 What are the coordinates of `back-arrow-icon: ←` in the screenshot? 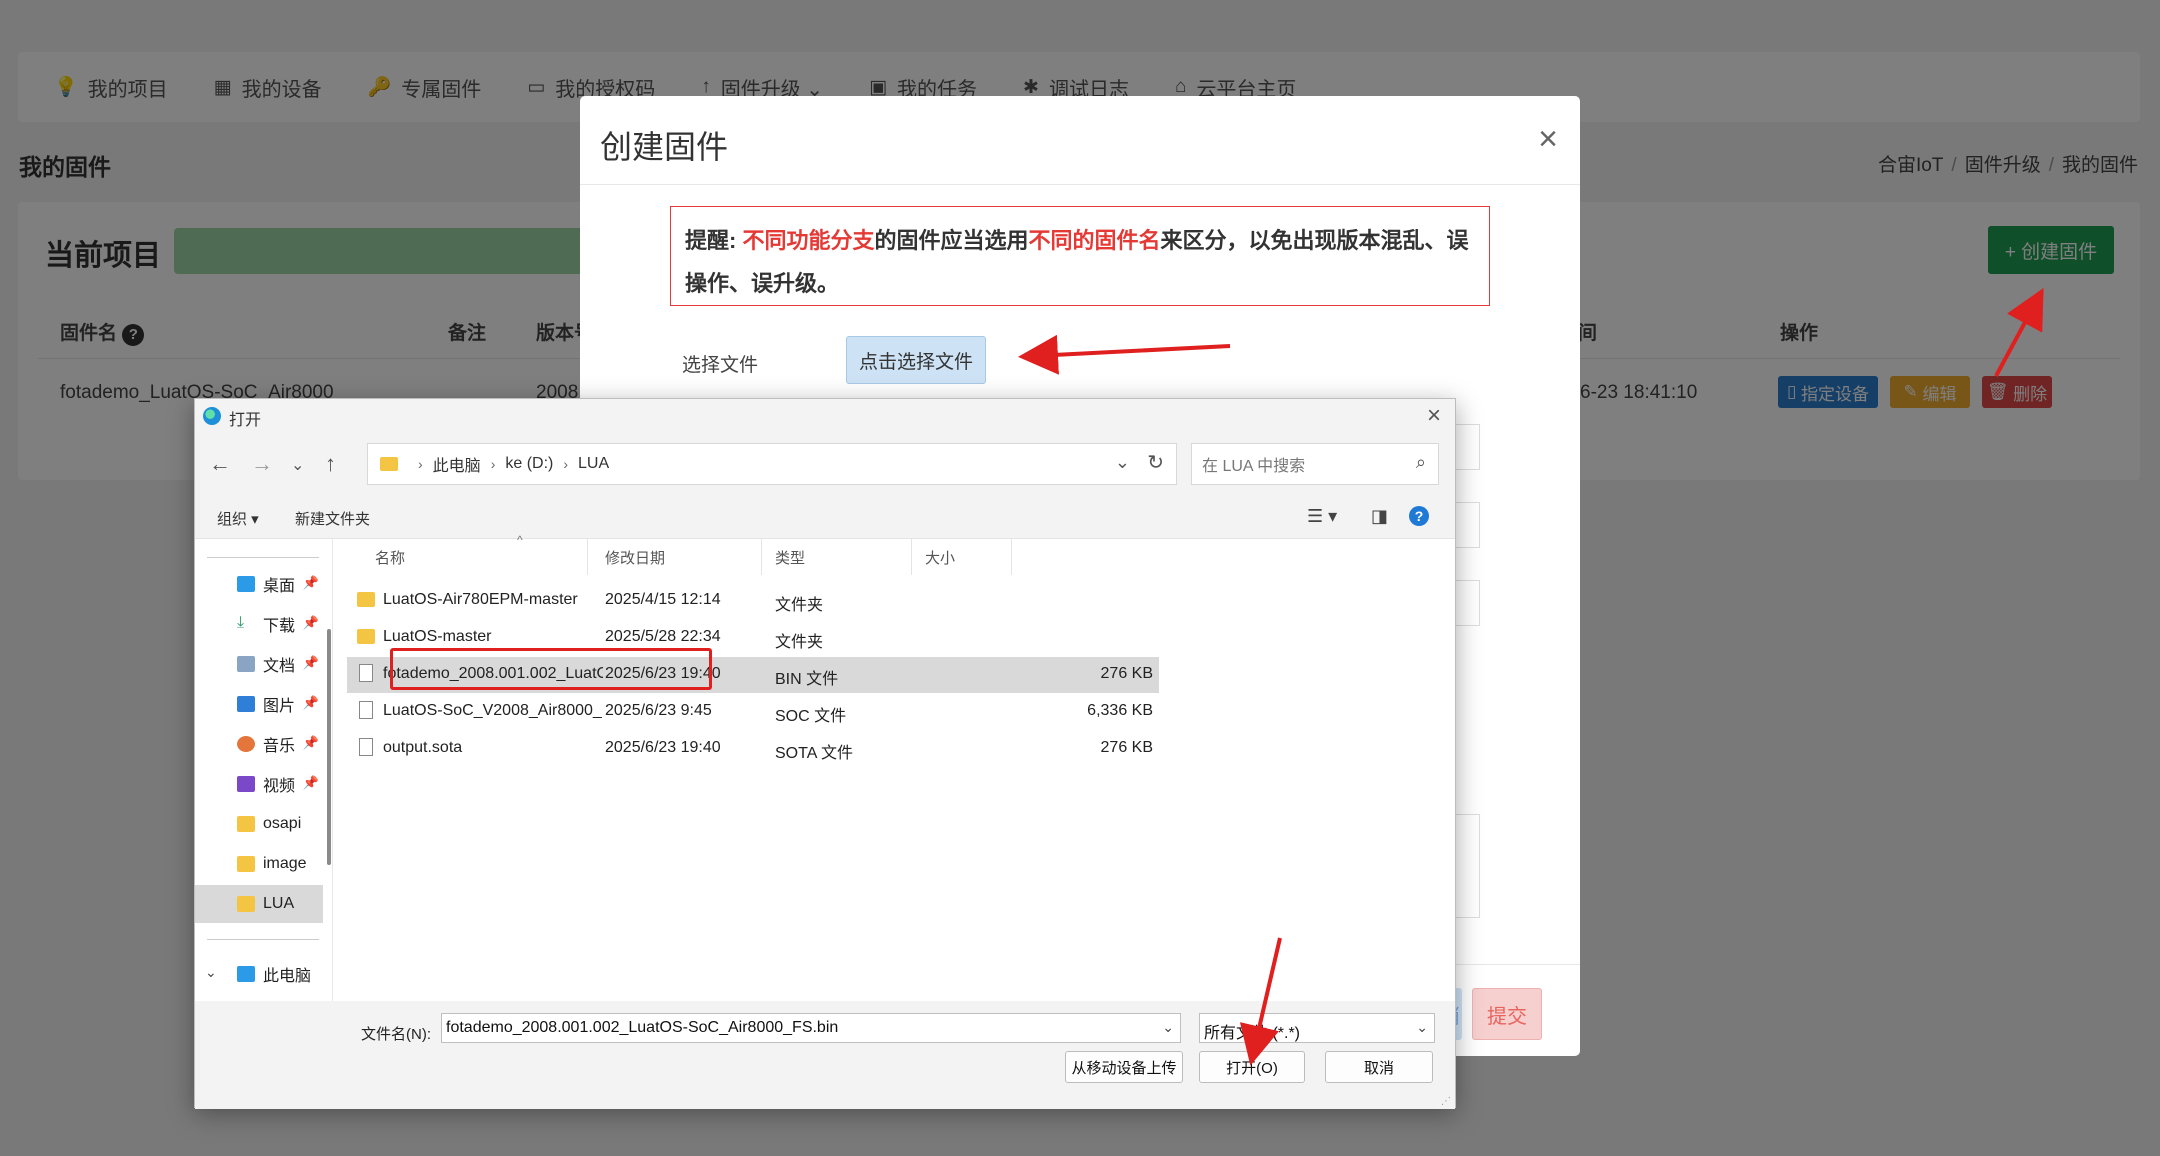 It's located at (220, 464).